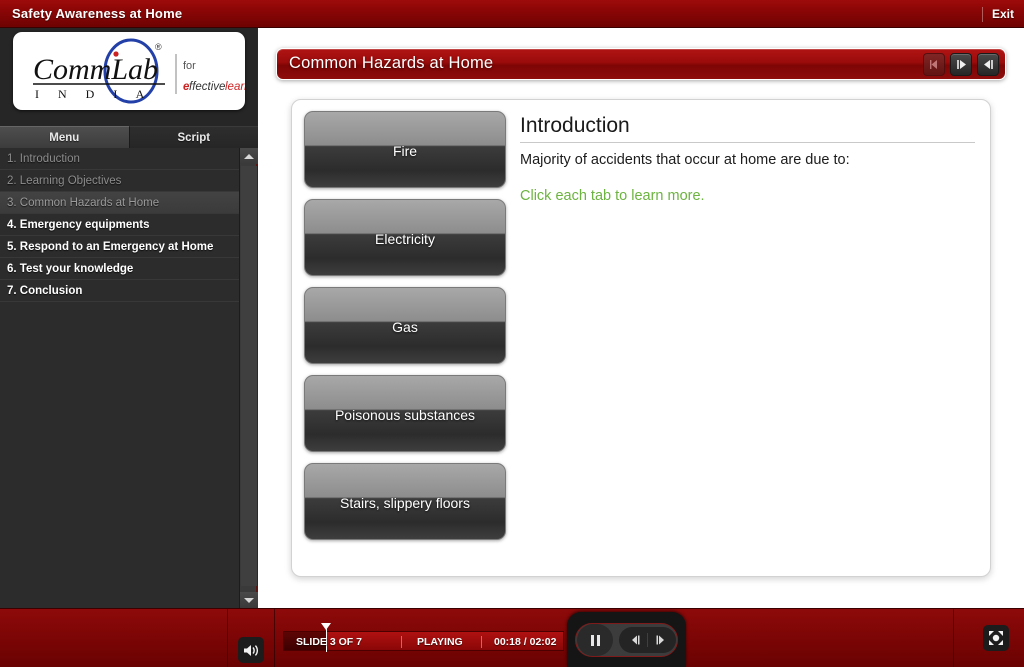  I want to click on hazard-tab-4: Poisonous substances, so click(405, 413).